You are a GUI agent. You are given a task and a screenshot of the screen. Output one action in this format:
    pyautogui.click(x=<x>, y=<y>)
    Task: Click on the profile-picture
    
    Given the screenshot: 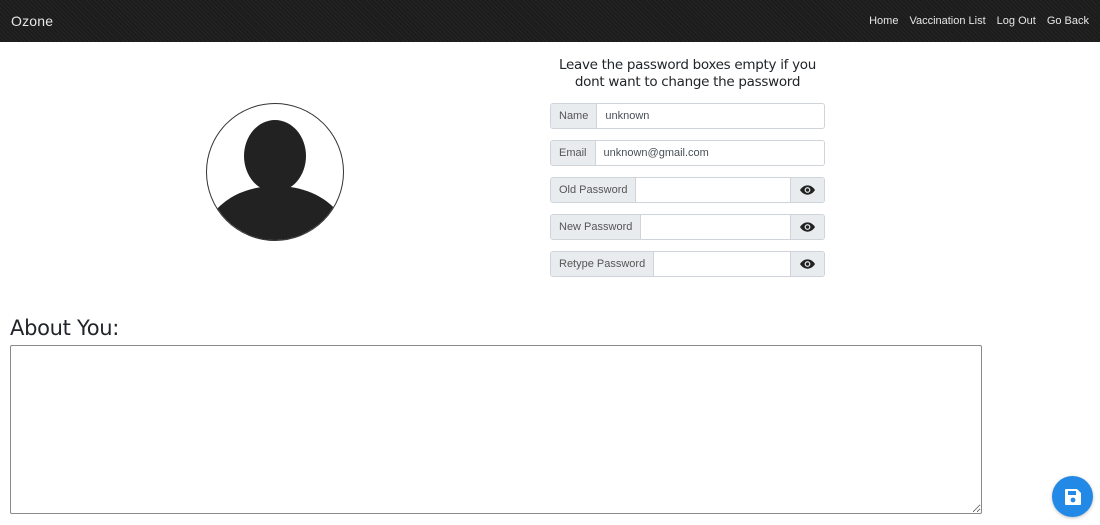 What is the action you would take?
    pyautogui.click(x=275, y=172)
    